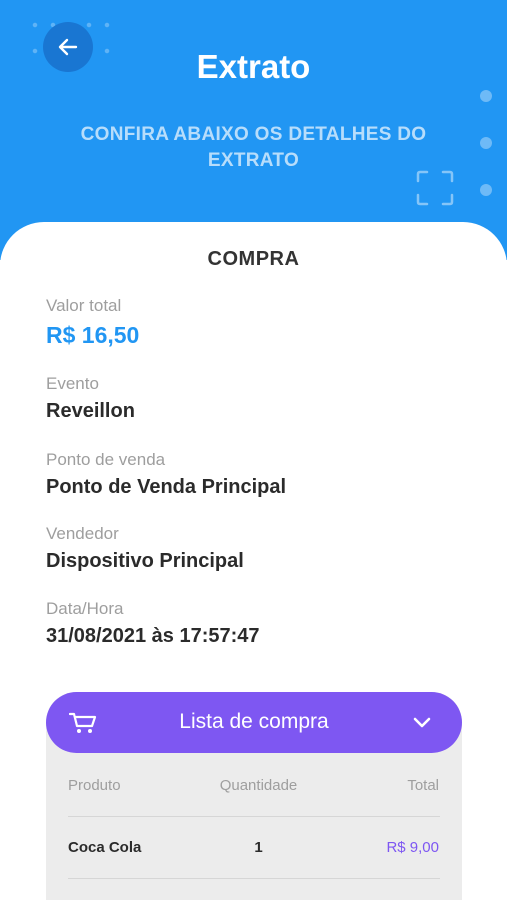  What do you see at coordinates (94, 785) in the screenshot?
I see `column-header-product: Produto` at bounding box center [94, 785].